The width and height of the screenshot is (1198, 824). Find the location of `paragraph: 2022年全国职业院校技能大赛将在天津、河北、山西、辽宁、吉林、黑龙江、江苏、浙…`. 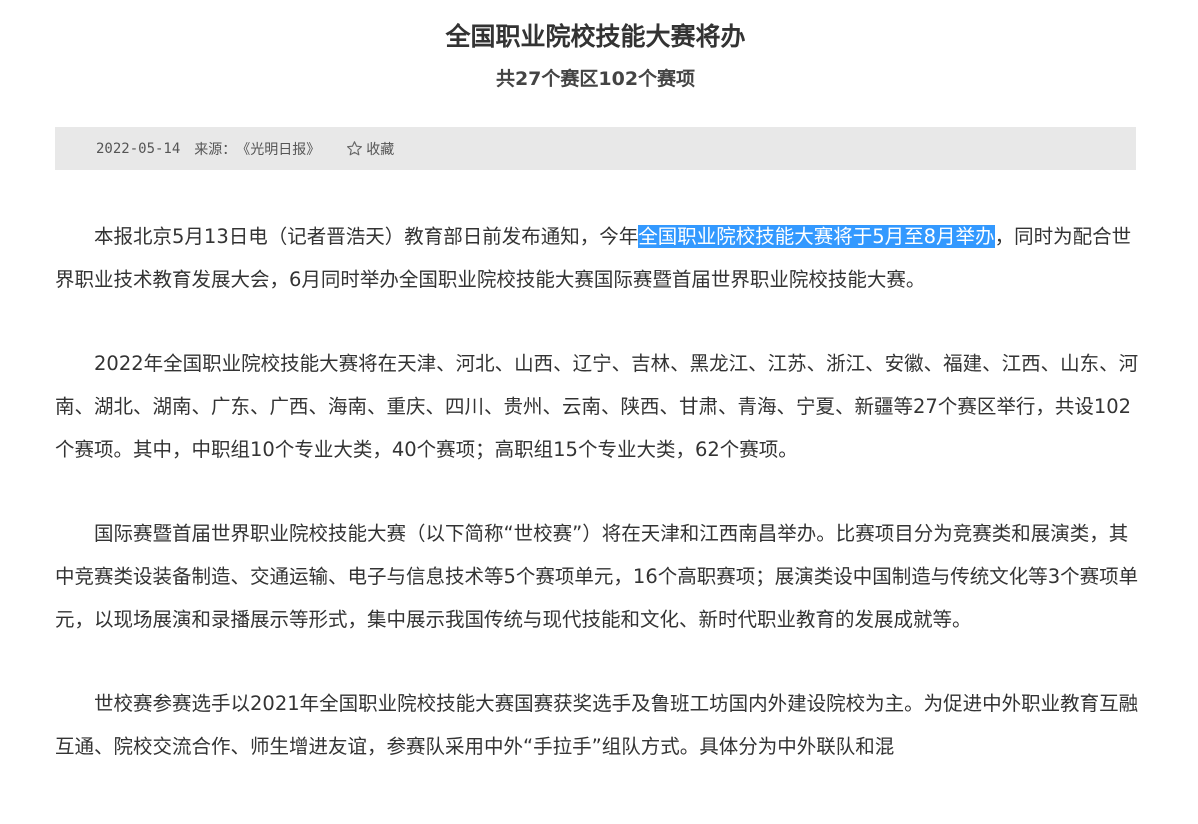

paragraph: 2022年全国职业院校技能大赛将在天津、河北、山西、辽宁、吉林、黑龙江、江苏、浙… is located at coordinates (597, 406).